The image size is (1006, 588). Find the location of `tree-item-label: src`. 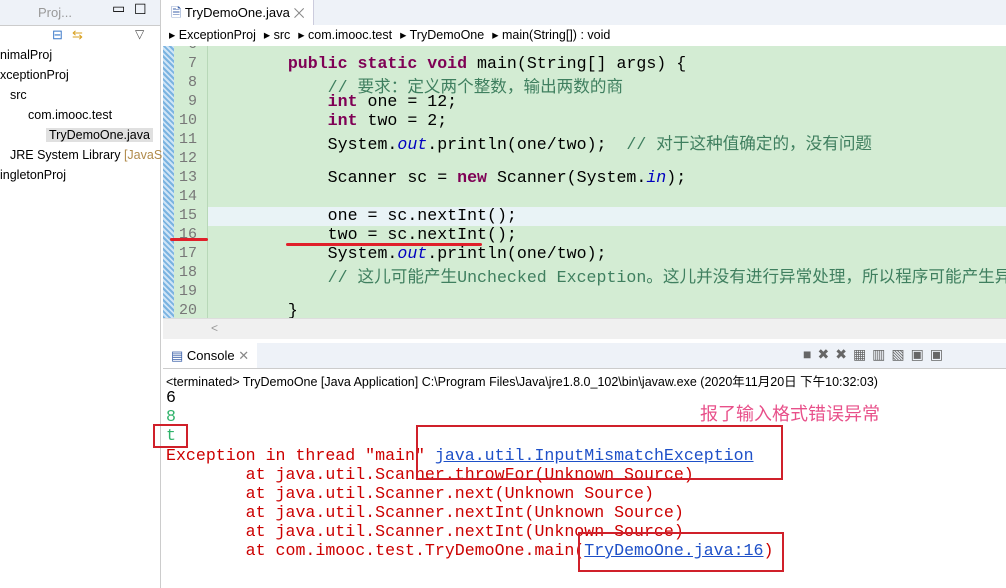

tree-item-label: src is located at coordinates (18, 95).